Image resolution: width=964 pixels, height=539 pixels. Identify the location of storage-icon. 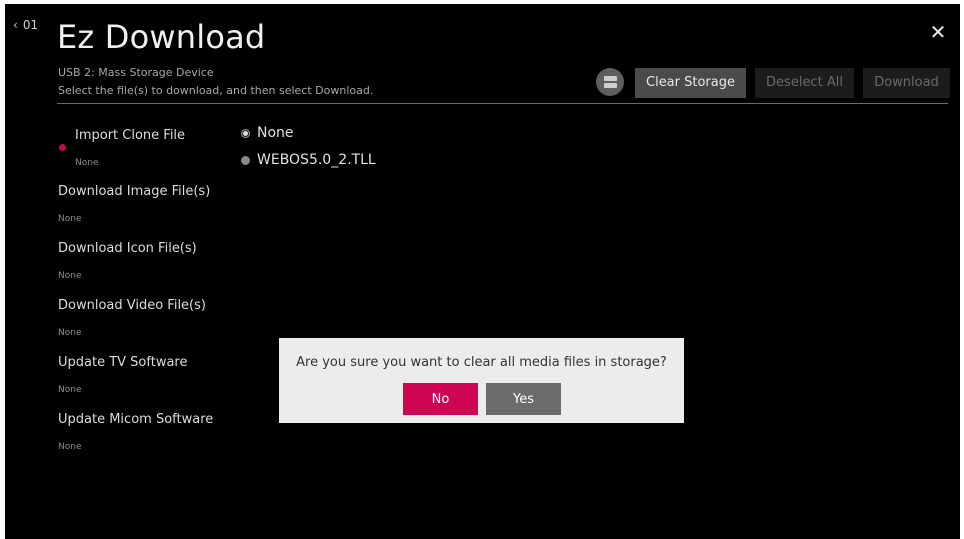
(610, 82).